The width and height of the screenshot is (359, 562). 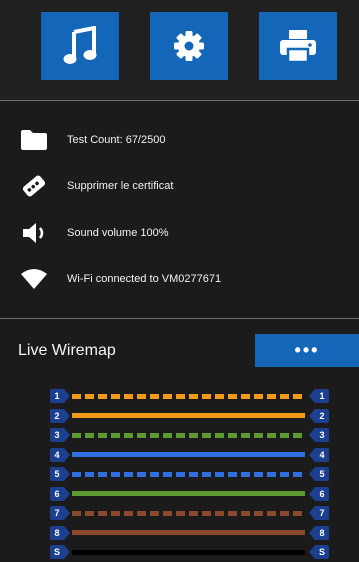 I want to click on pin-left-S: S, so click(x=60, y=552).